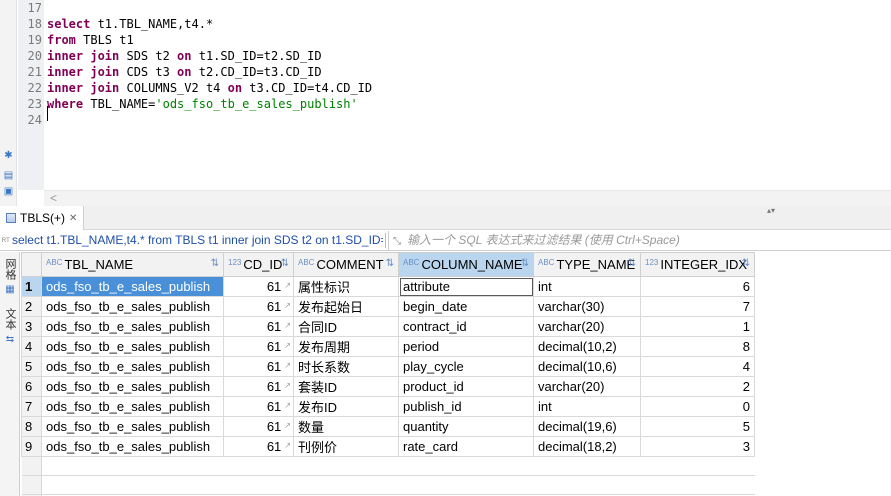 Image resolution: width=891 pixels, height=496 pixels. Describe the element at coordinates (31, 386) in the screenshot. I see `row-number: 6` at that location.